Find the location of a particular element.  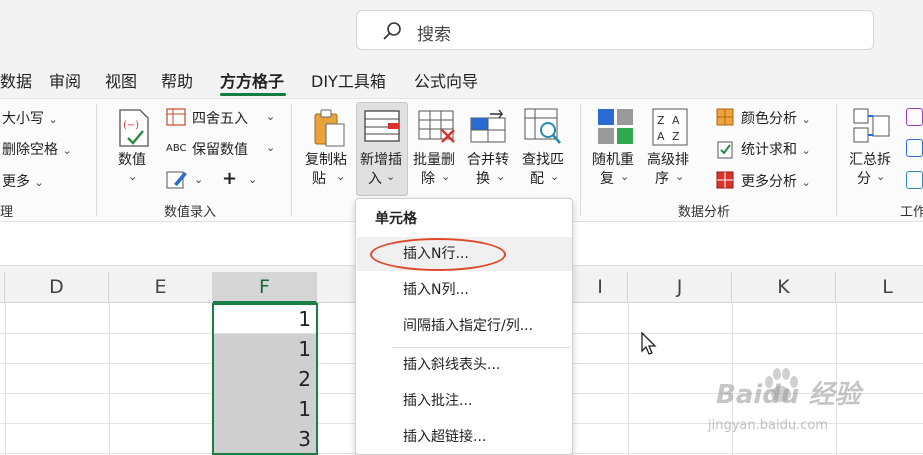

tab-fangfang: 方方格子 is located at coordinates (252, 80).